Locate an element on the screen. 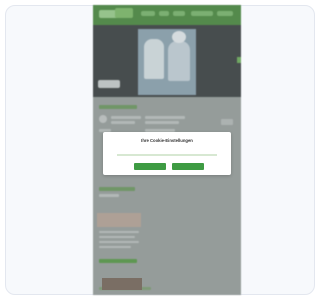 The width and height of the screenshot is (320, 299). cookie-settings-link is located at coordinates (167, 155).